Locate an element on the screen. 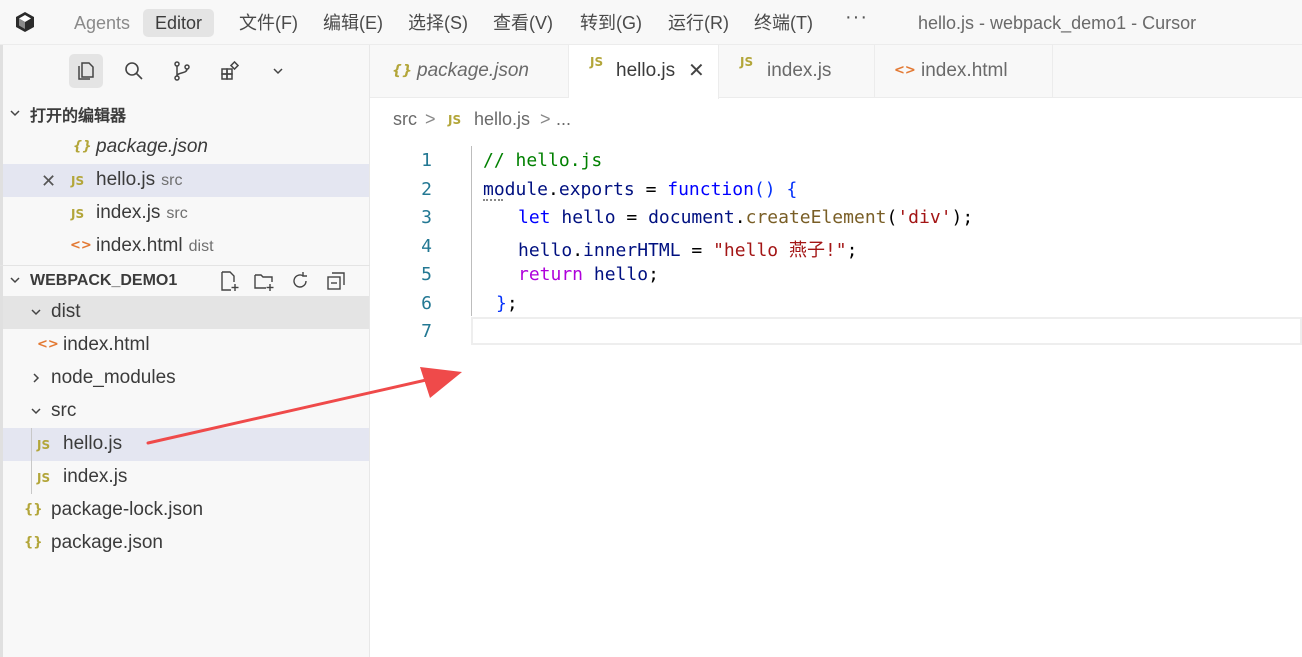  menu-run: 运行(R) is located at coordinates (698, 23).